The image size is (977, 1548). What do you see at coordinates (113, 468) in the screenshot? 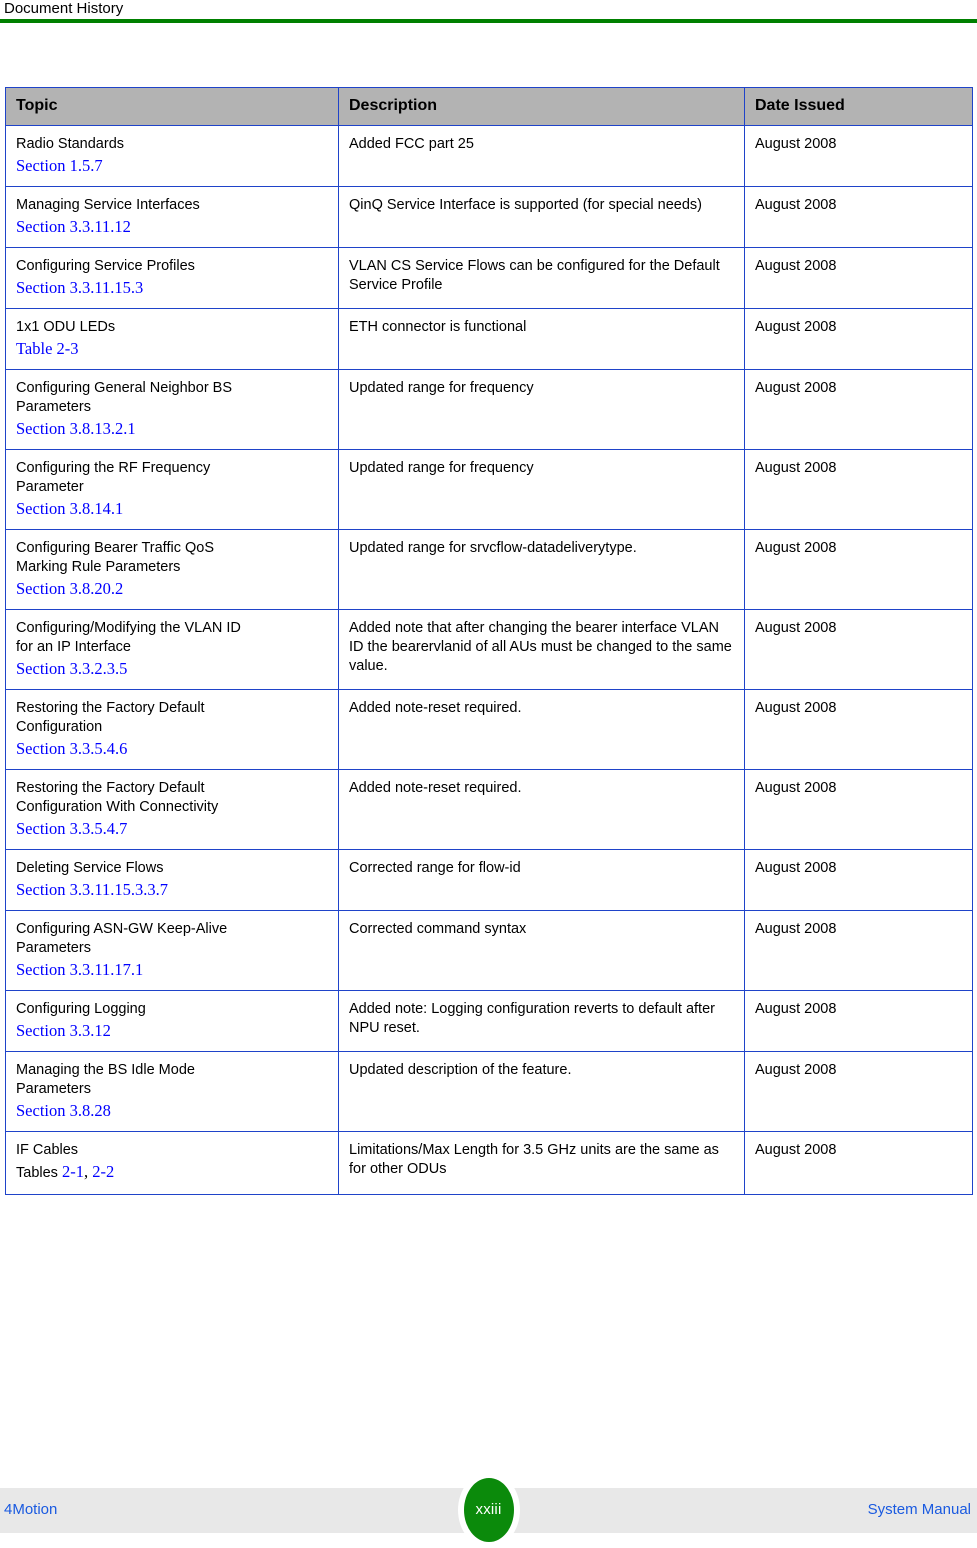
I see `topic-line: Configuring the RF Frequency` at bounding box center [113, 468].